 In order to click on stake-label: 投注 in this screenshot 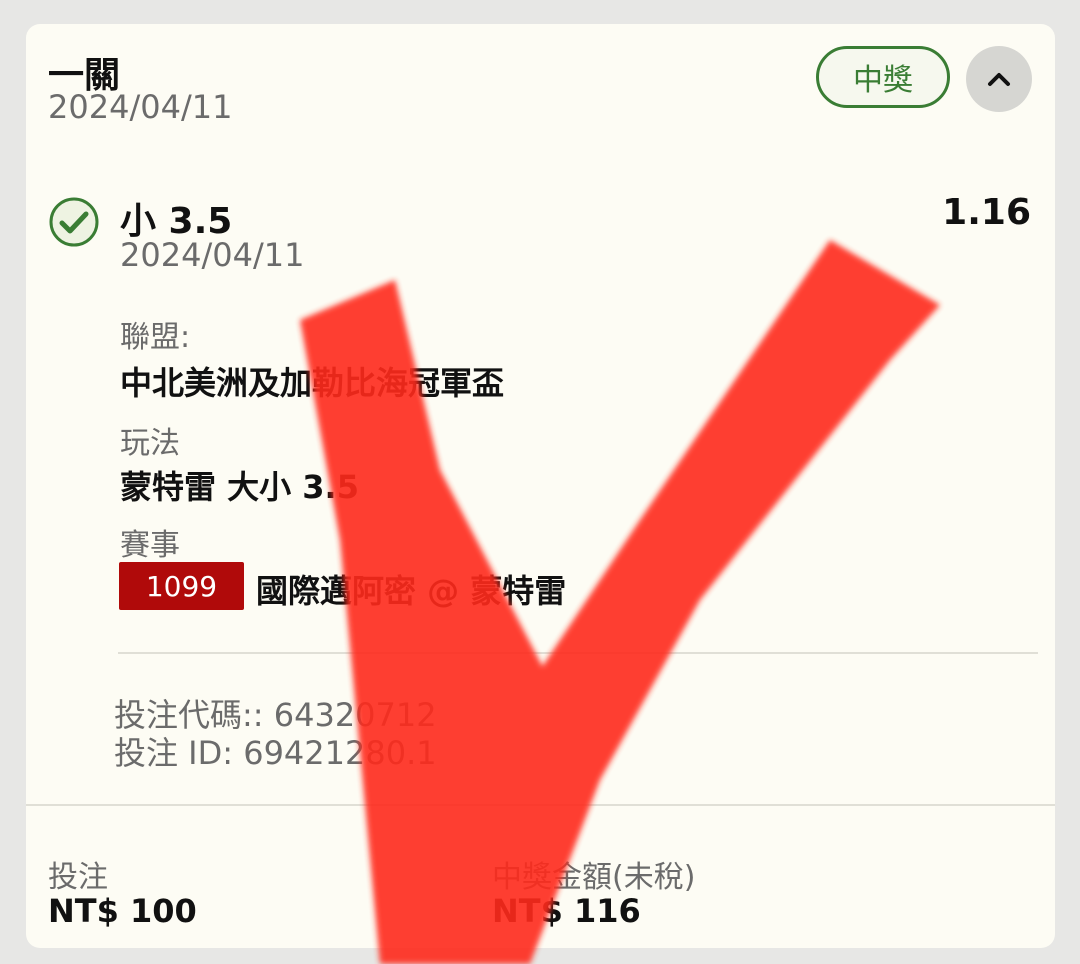, I will do `click(78, 877)`.